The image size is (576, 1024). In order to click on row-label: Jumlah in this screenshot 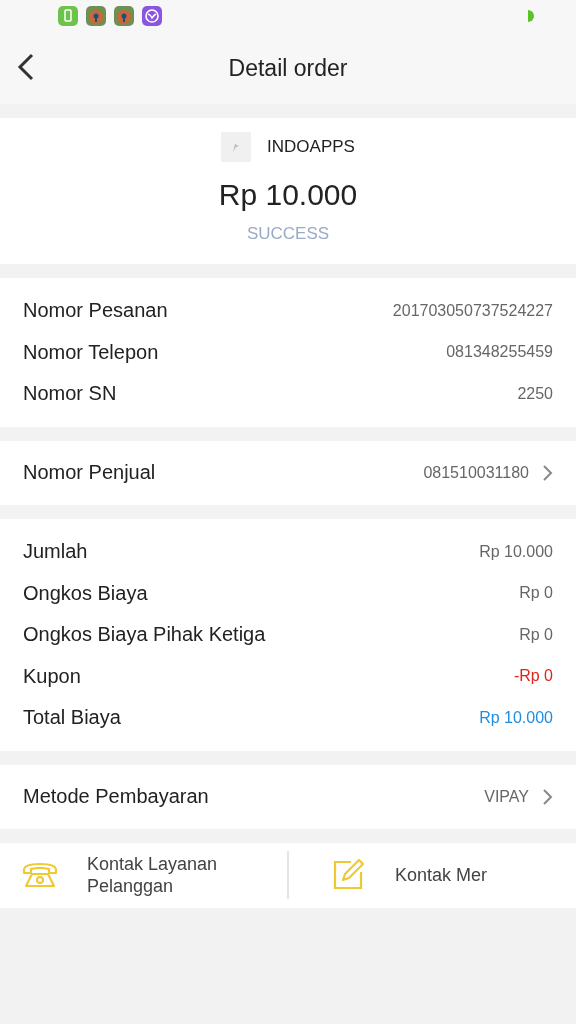, I will do `click(55, 552)`.